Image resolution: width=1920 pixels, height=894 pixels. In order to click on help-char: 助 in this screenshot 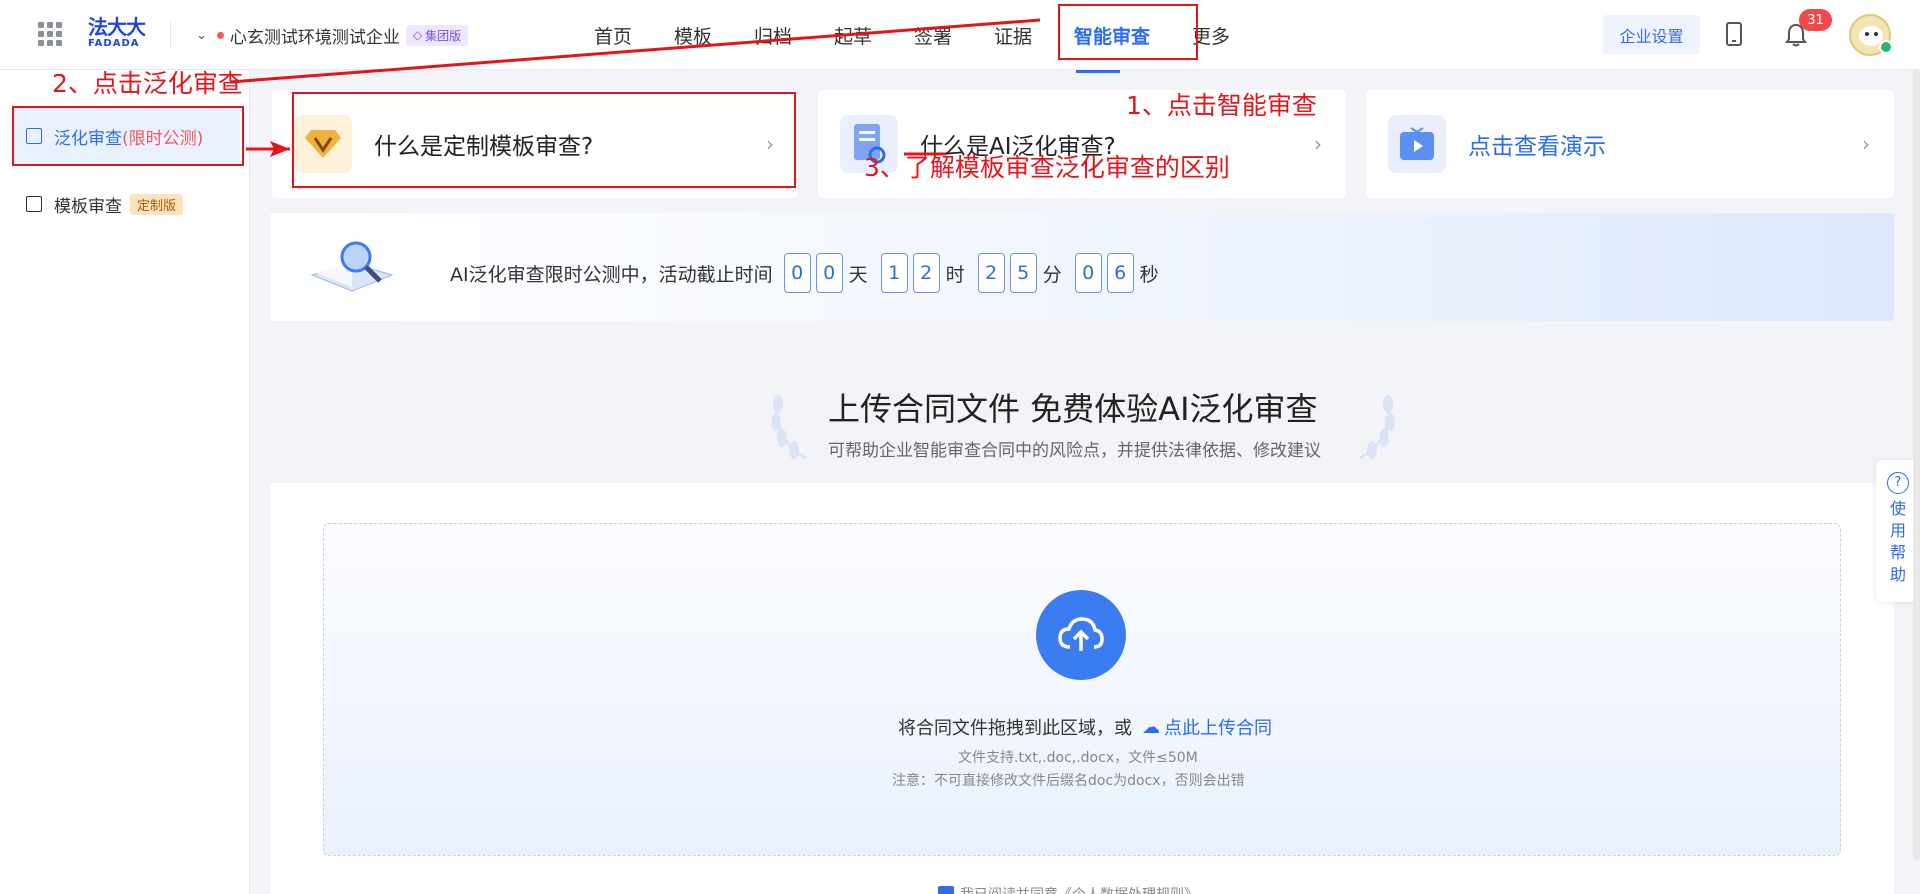, I will do `click(1897, 574)`.